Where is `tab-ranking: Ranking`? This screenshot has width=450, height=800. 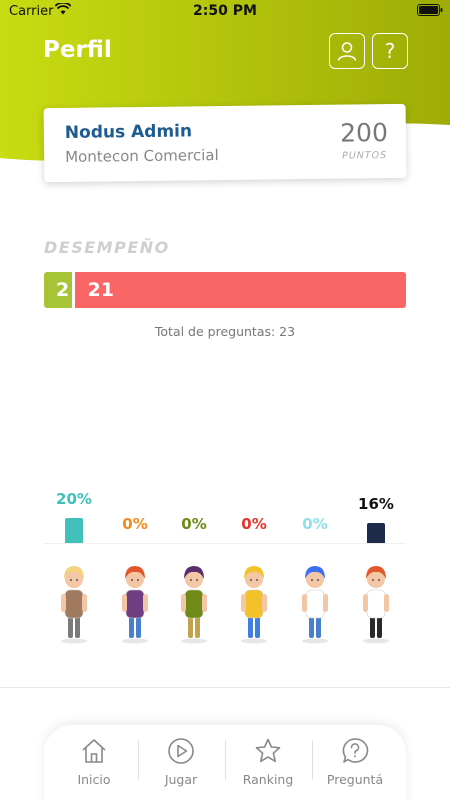 tab-ranking: Ranking is located at coordinates (268, 762).